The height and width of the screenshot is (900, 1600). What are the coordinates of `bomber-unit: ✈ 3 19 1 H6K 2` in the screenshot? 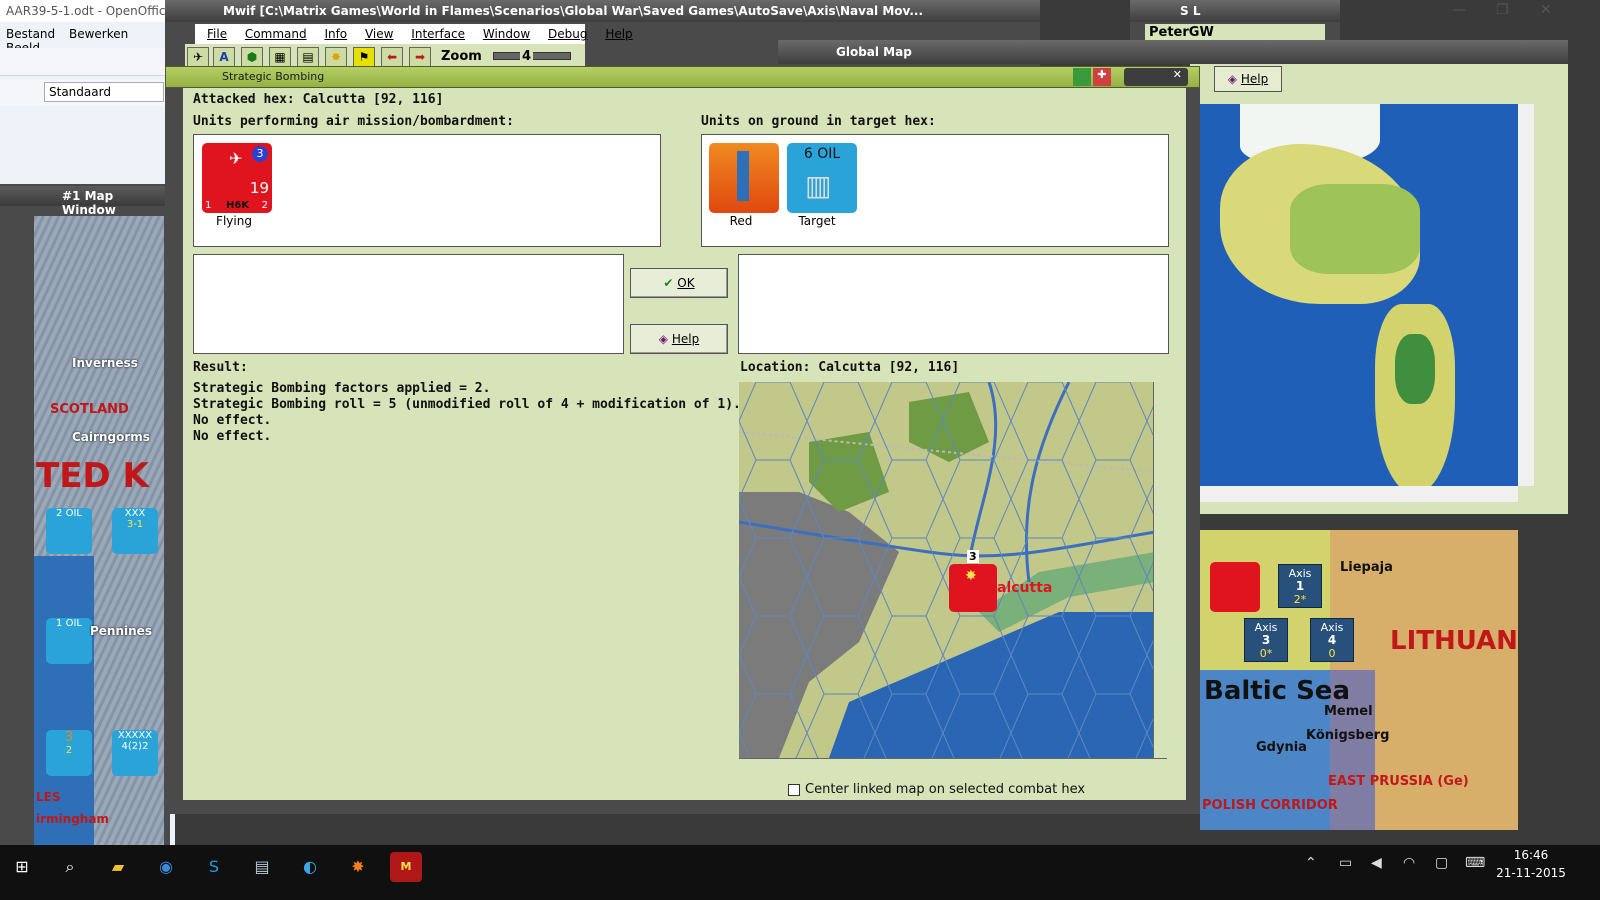 It's located at (237, 178).